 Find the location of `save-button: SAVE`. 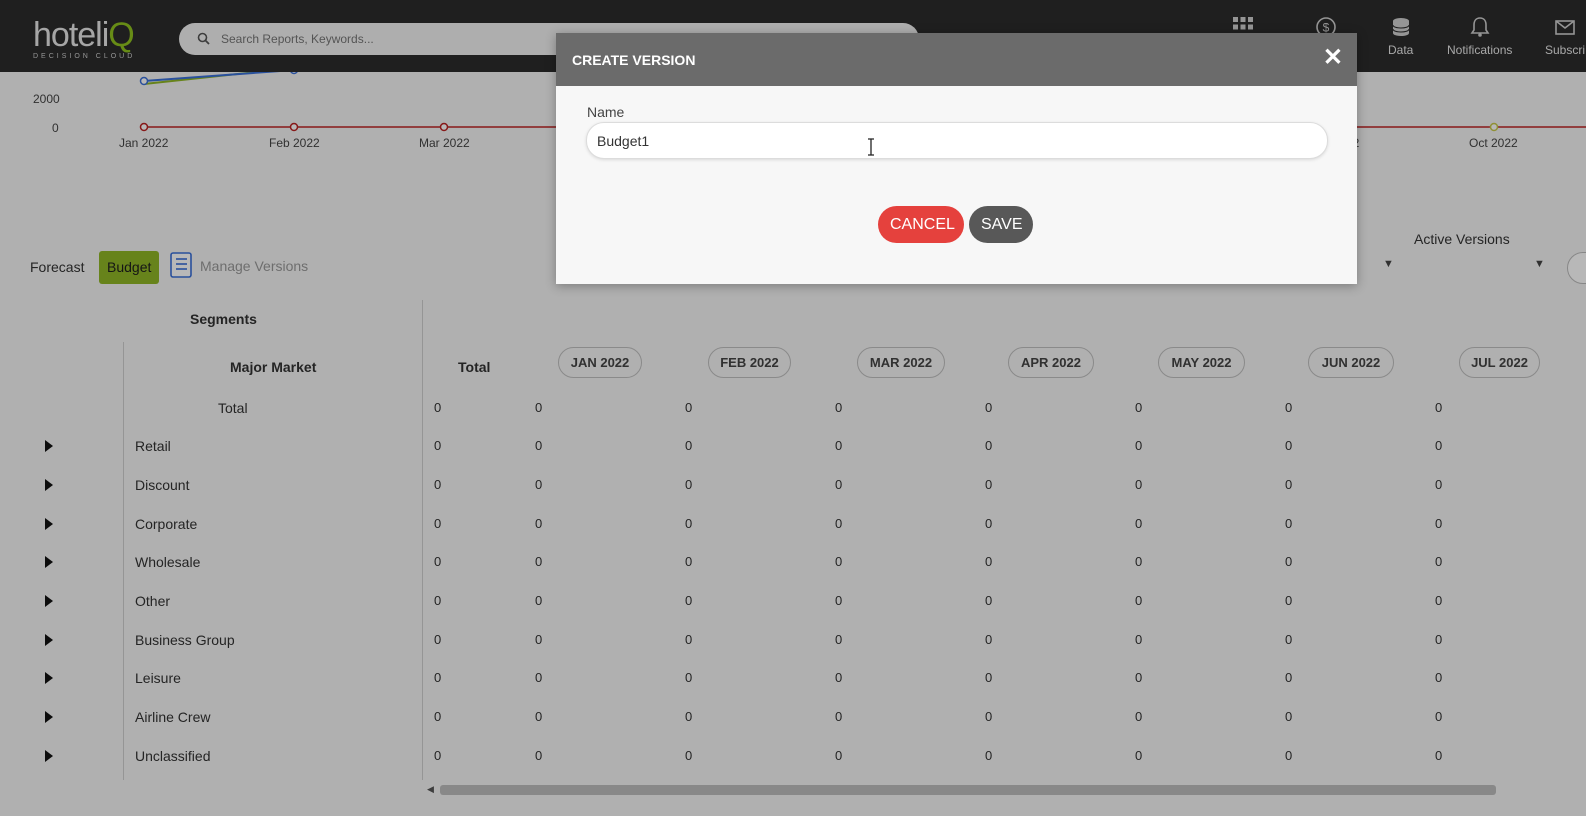

save-button: SAVE is located at coordinates (1001, 224).